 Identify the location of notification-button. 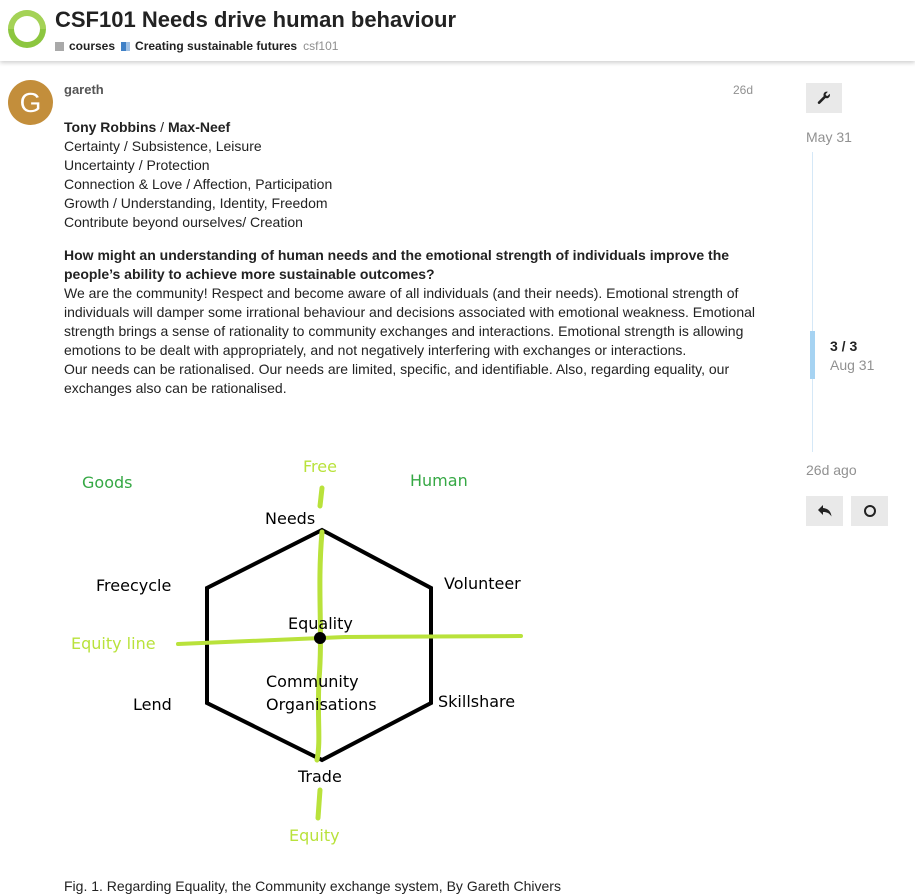
(869, 511).